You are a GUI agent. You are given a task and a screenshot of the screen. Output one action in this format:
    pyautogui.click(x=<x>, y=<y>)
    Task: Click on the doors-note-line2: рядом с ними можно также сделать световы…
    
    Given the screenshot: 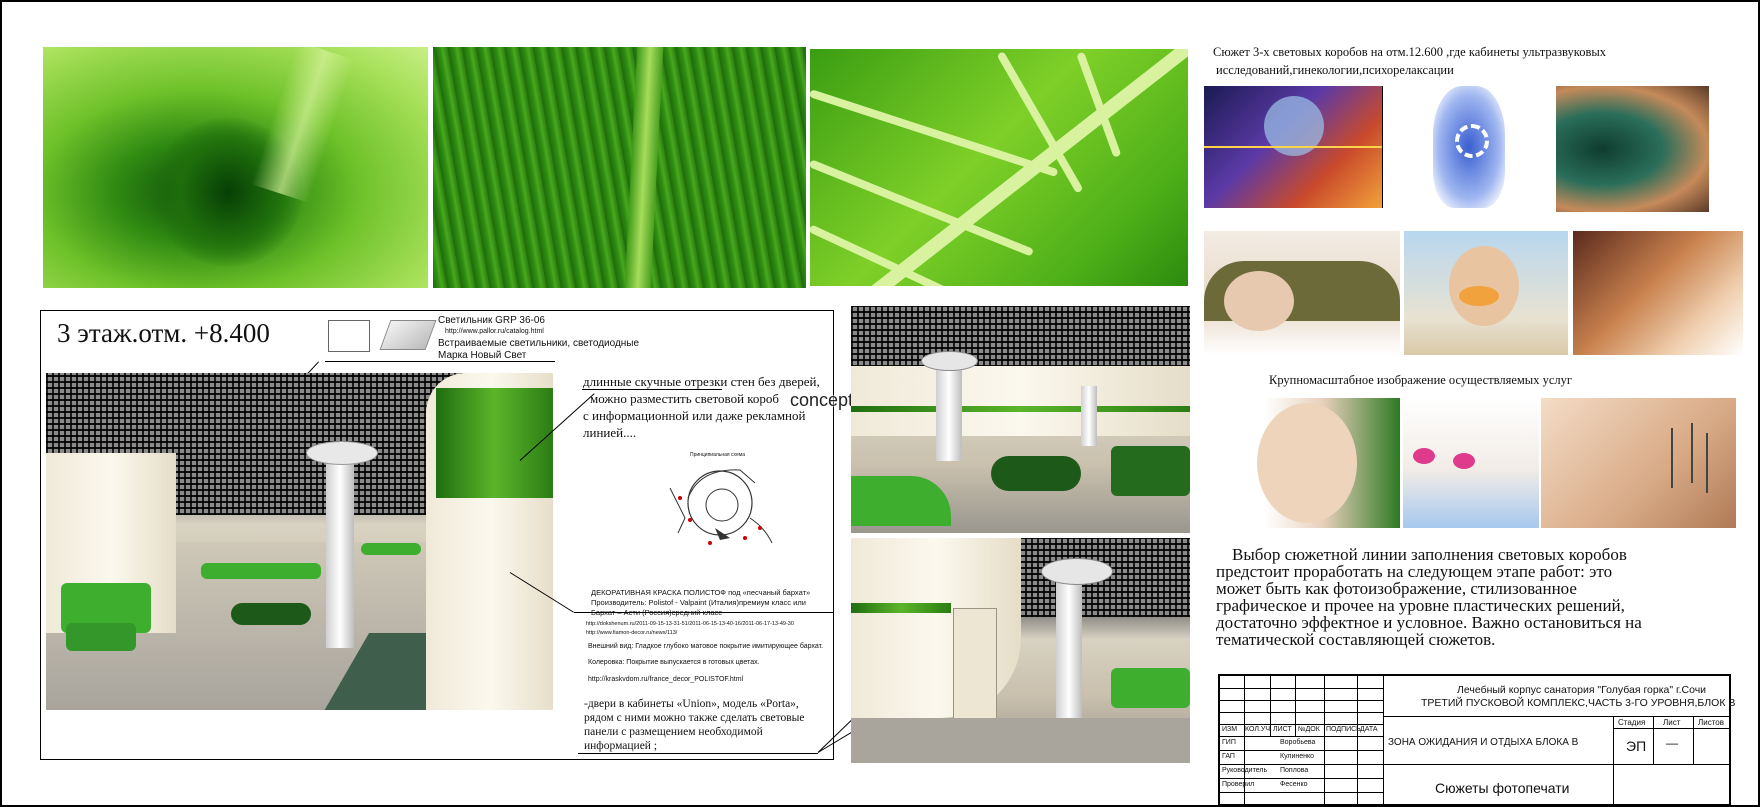 What is the action you would take?
    pyautogui.click(x=694, y=718)
    